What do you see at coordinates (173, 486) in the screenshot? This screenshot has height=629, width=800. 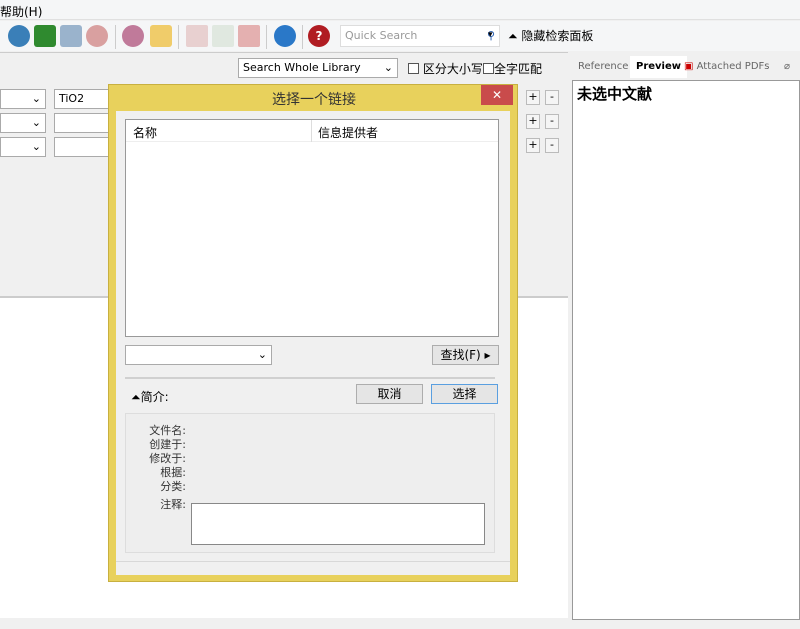 I see `field-category: 分类:` at bounding box center [173, 486].